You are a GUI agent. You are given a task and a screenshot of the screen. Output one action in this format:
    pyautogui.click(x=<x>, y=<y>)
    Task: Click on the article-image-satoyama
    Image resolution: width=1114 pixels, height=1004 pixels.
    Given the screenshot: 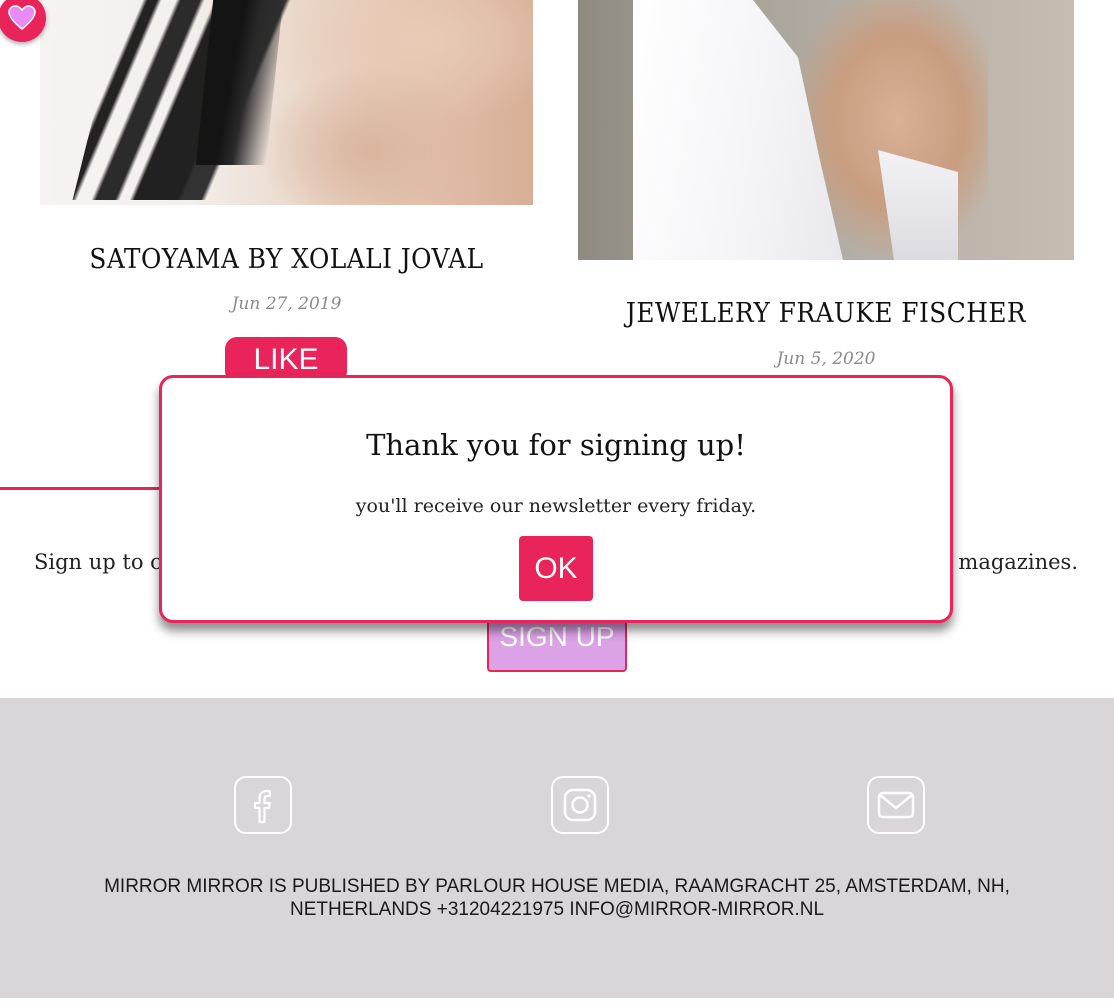 What is the action you would take?
    pyautogui.click(x=286, y=102)
    